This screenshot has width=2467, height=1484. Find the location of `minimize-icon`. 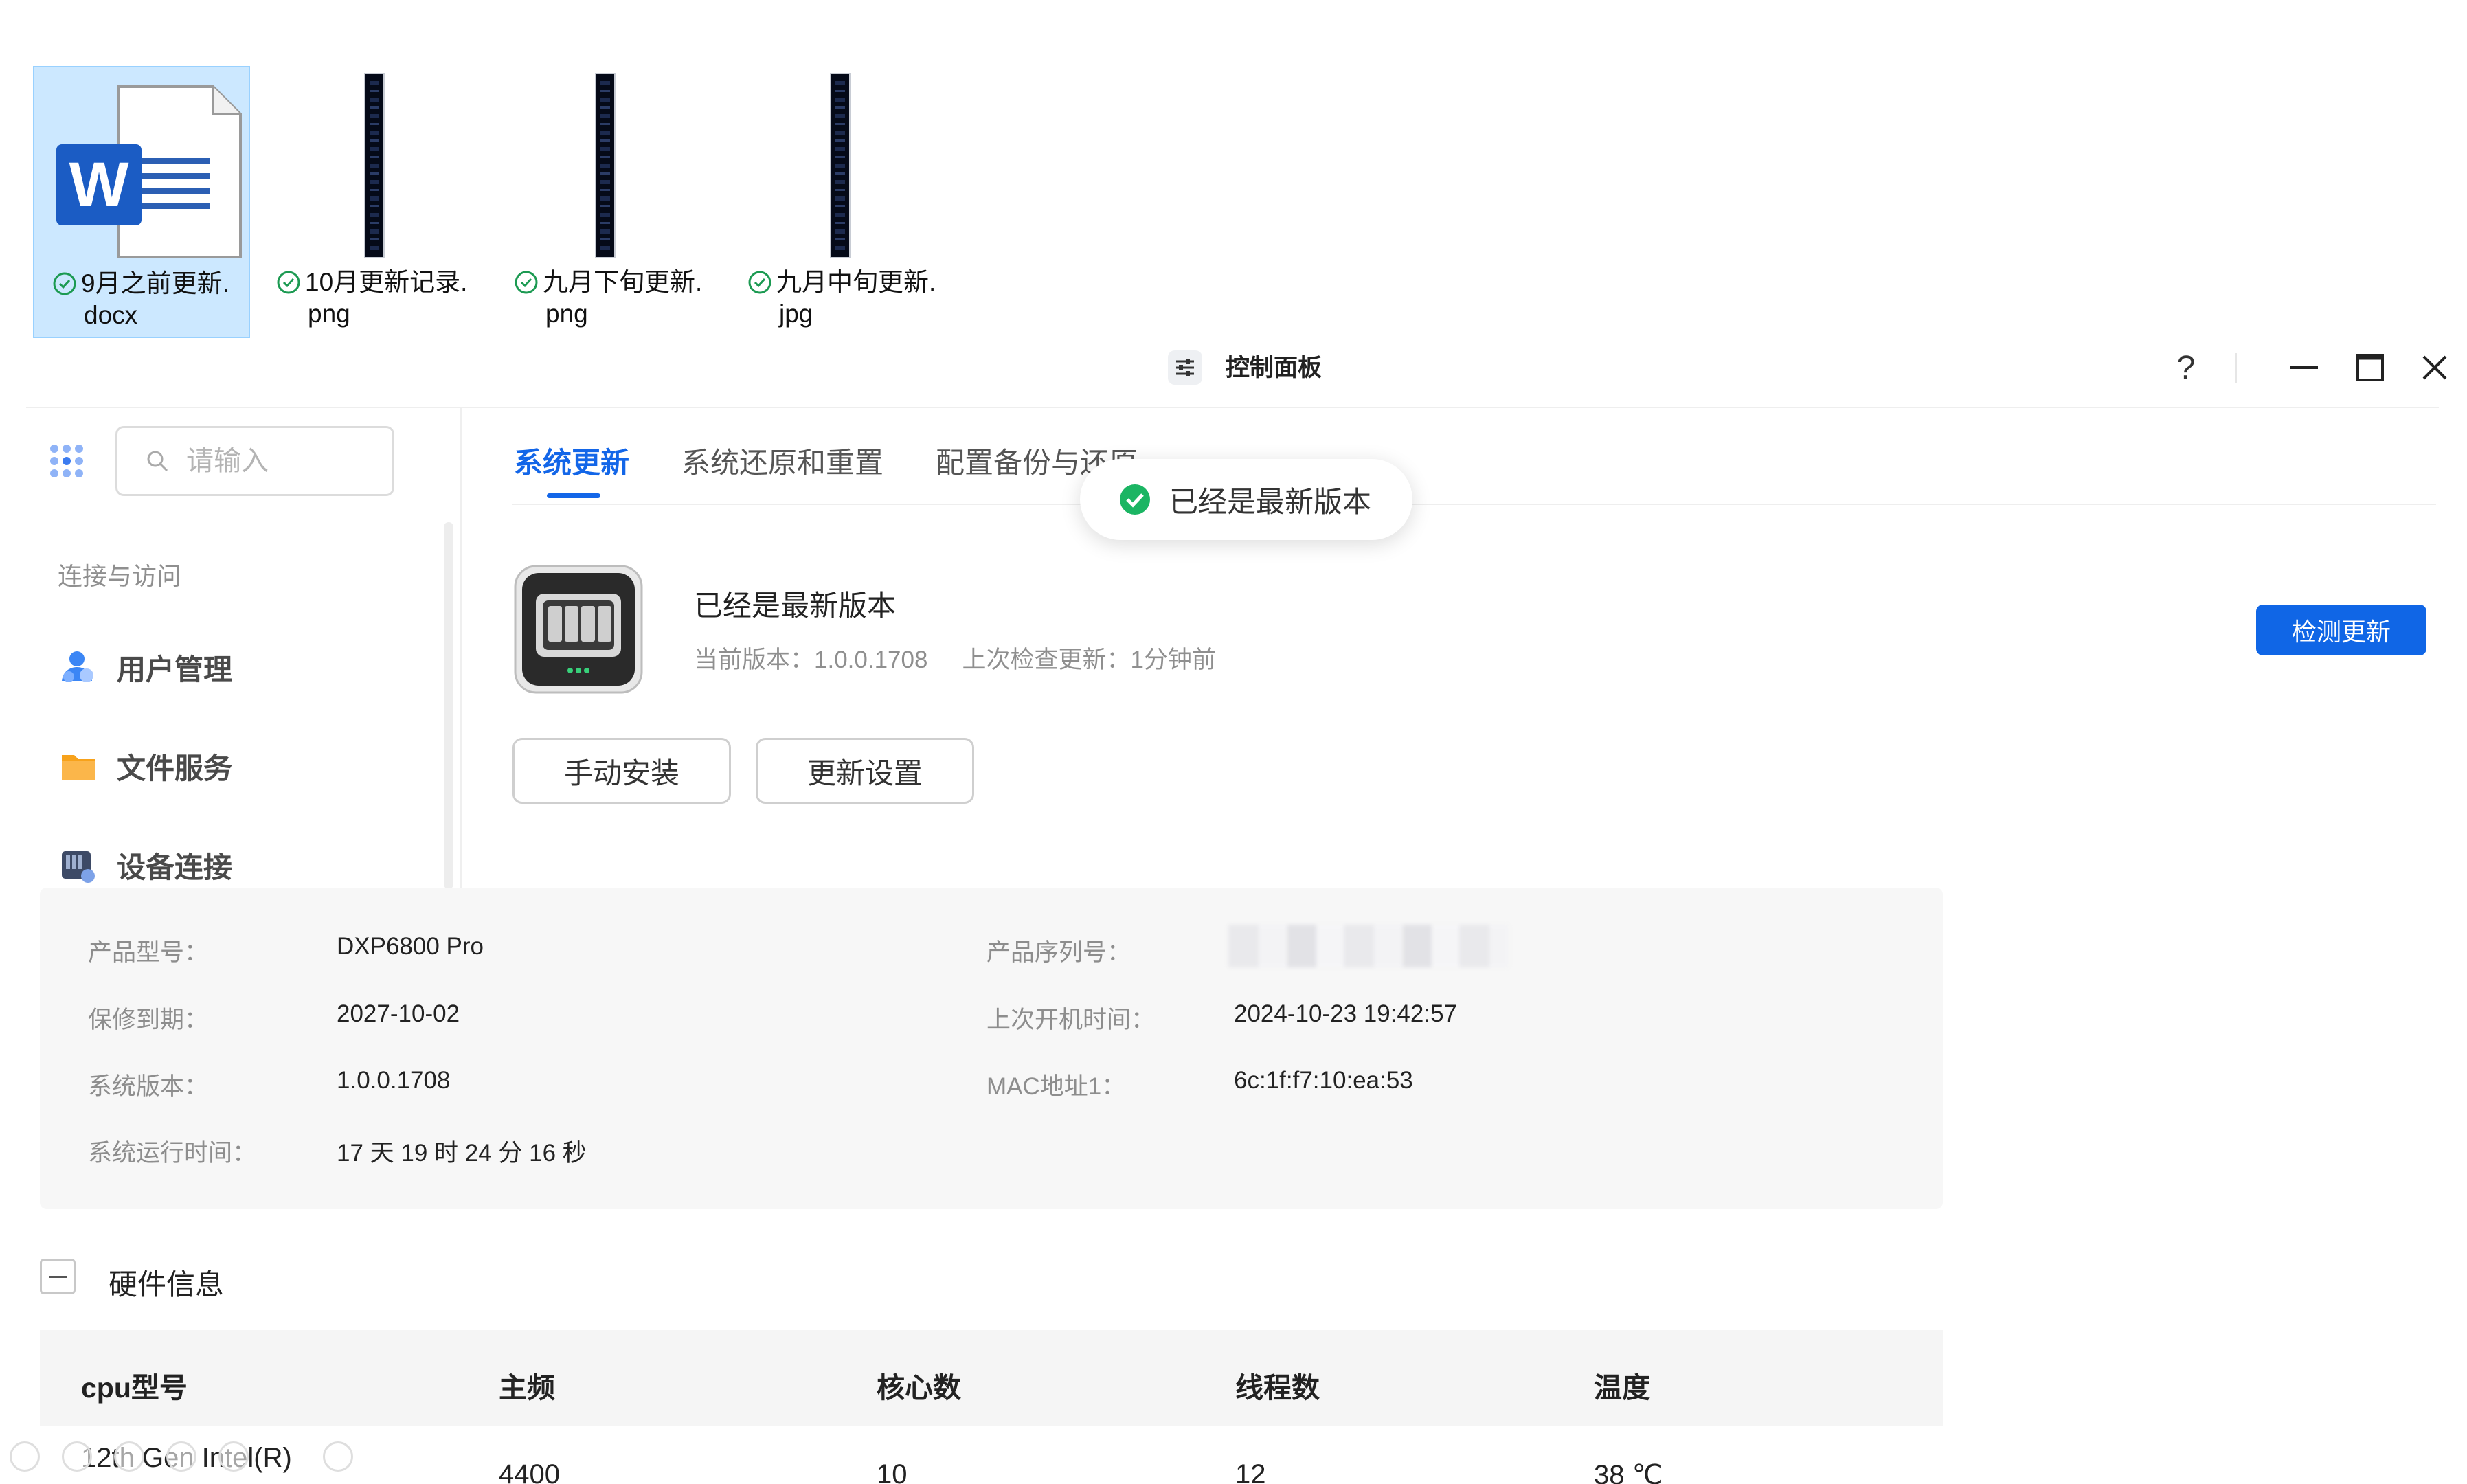

minimize-icon is located at coordinates (2304, 367).